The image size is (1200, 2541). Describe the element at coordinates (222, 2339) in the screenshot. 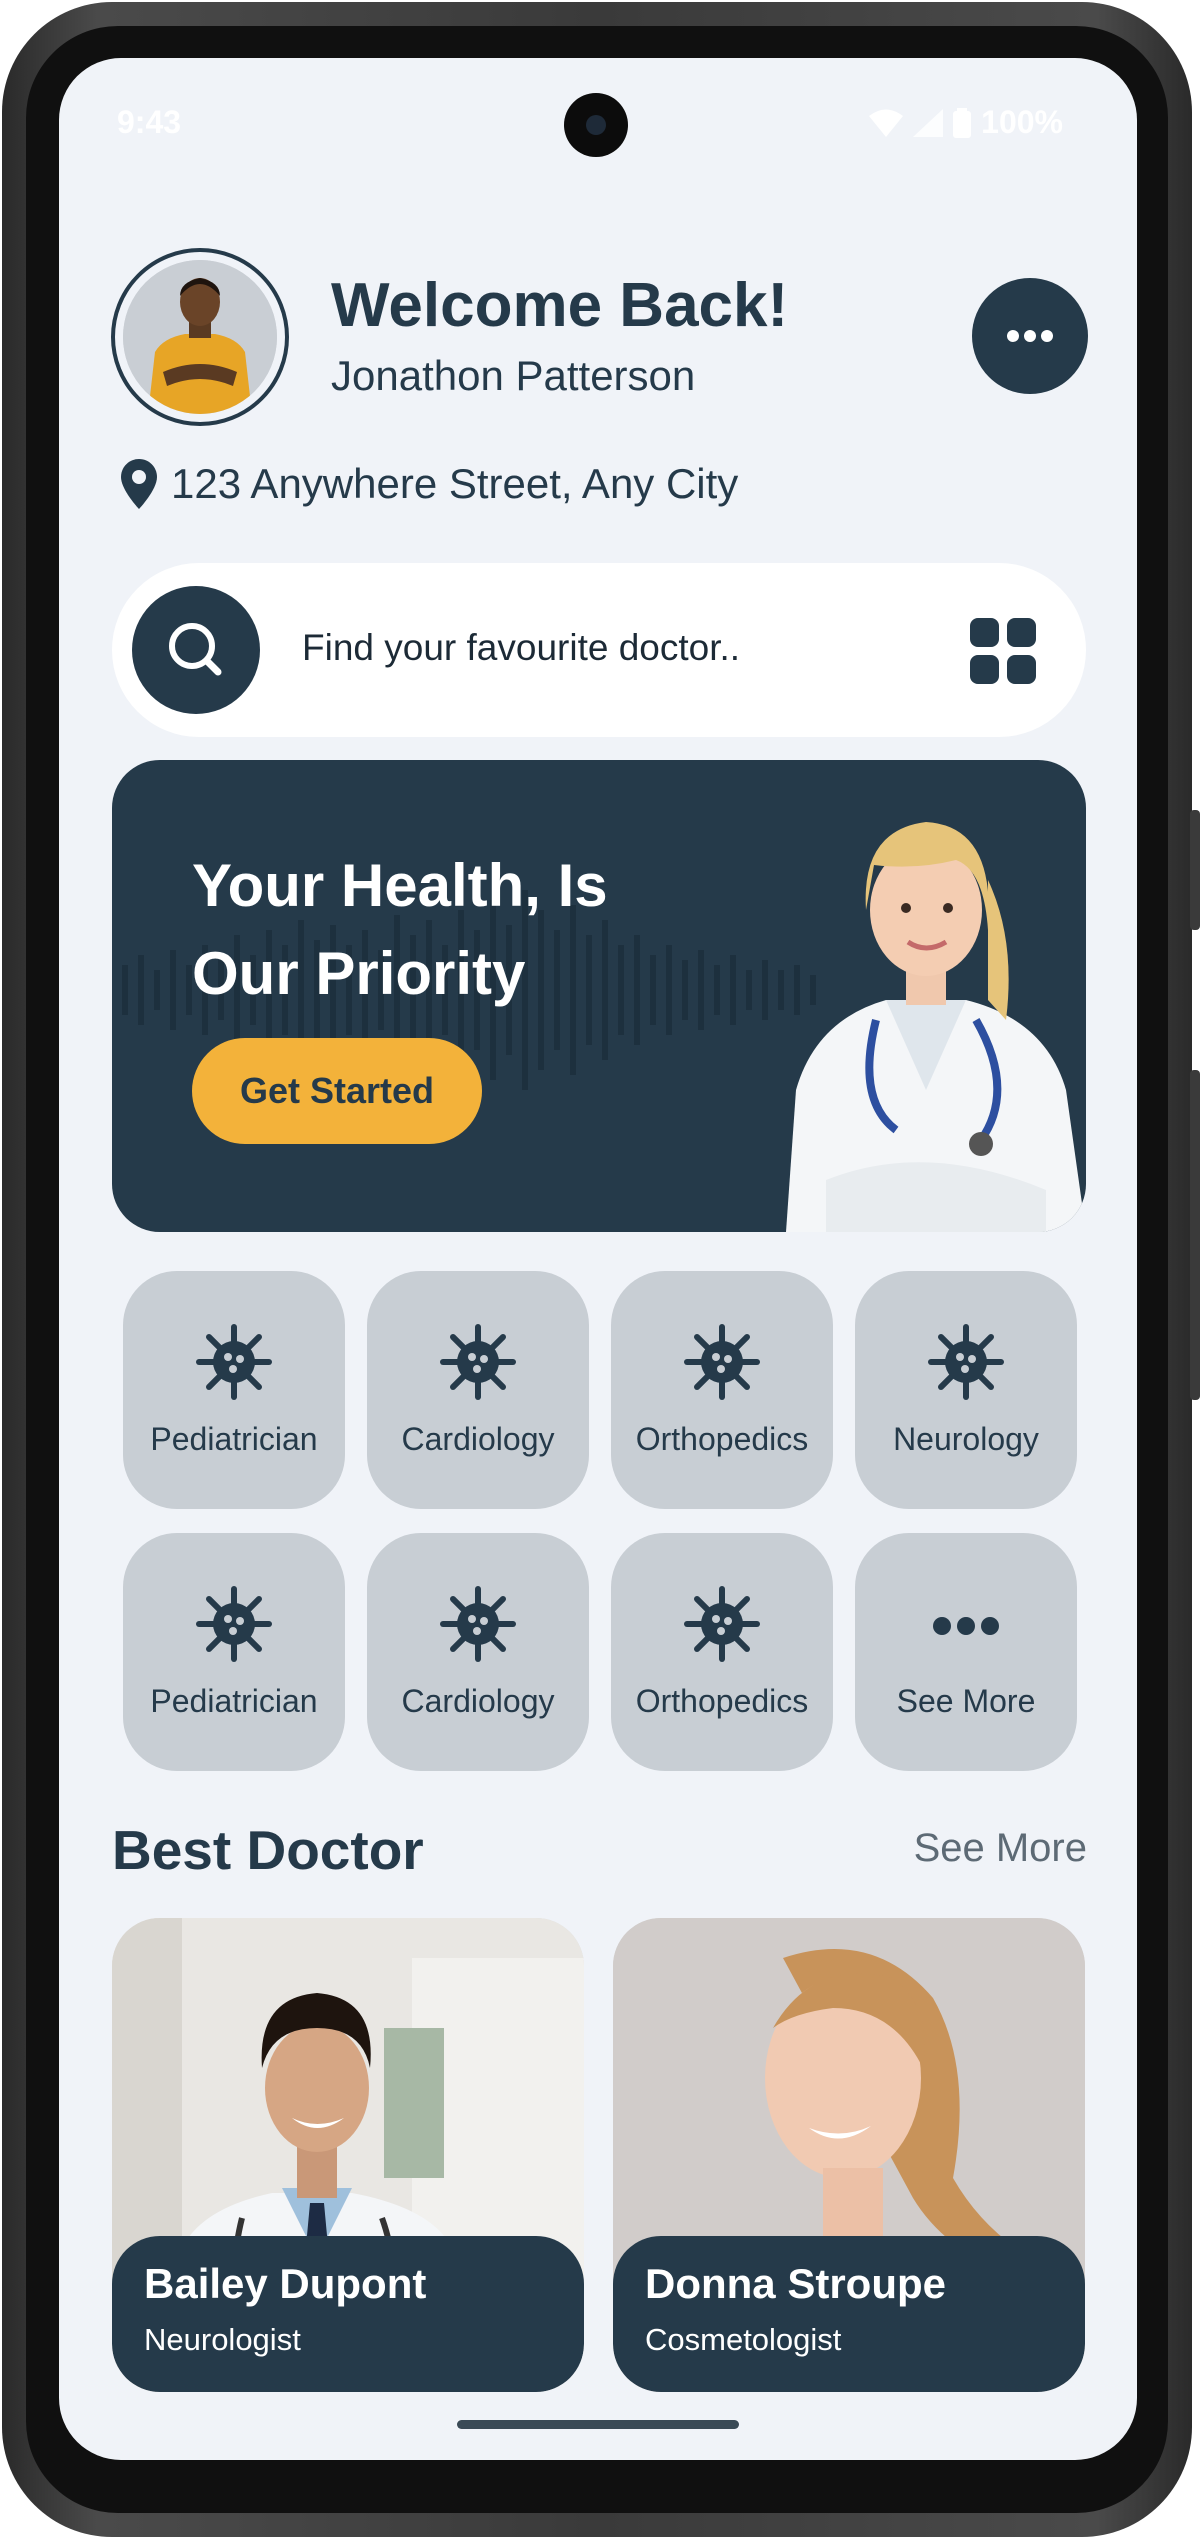

I see `doctor-specialty: Neurologist` at that location.